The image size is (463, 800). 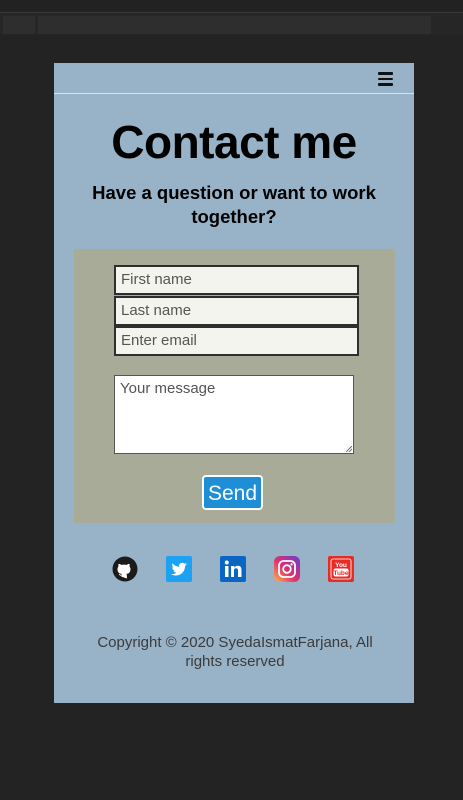 What do you see at coordinates (168, 388) in the screenshot?
I see `message-placeholder: Your message` at bounding box center [168, 388].